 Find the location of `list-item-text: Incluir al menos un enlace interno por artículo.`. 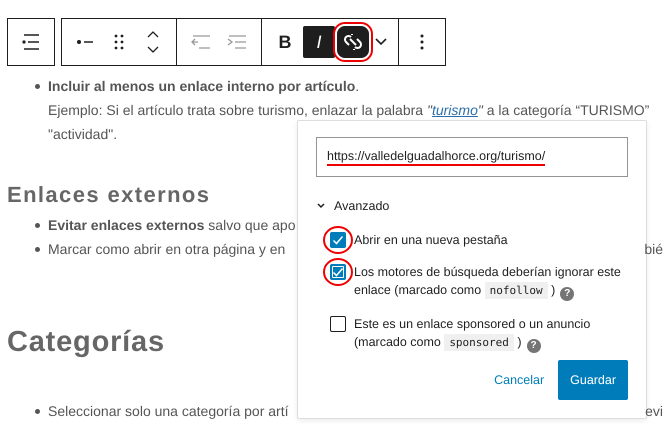

list-item-text: Incluir al menos un enlace interno por artículo. is located at coordinates (204, 86).